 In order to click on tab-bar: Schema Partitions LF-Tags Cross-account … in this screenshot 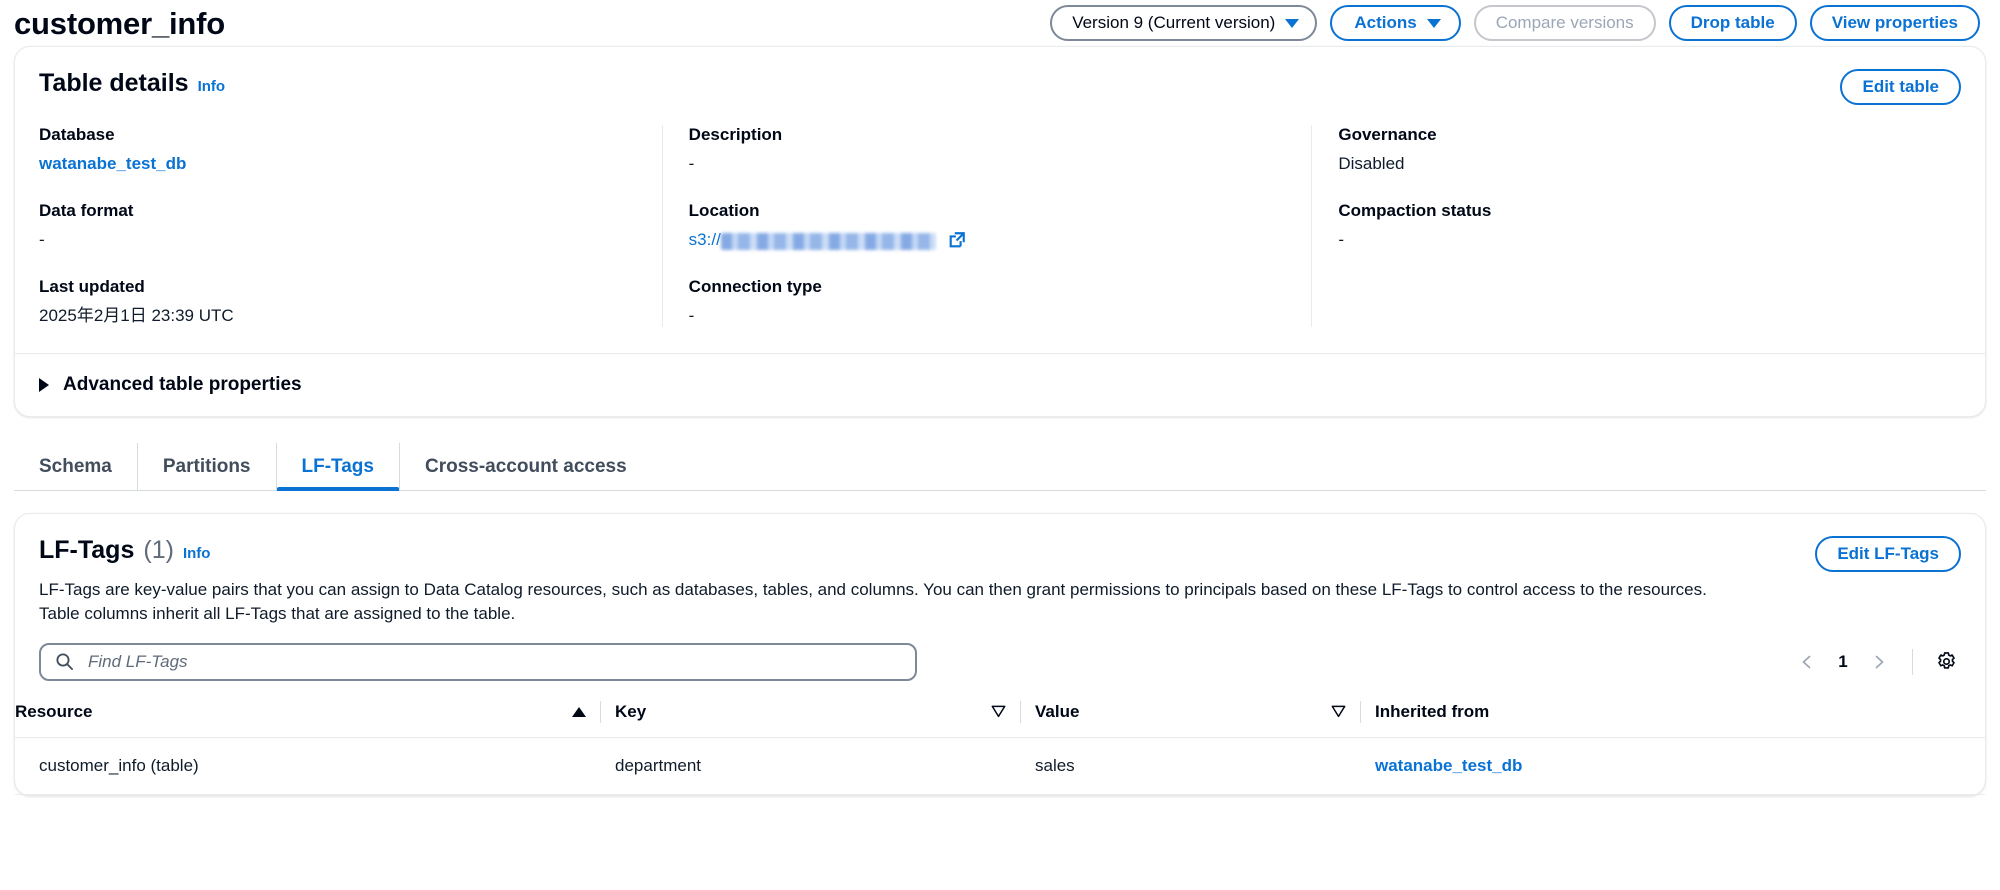, I will do `click(1000, 467)`.